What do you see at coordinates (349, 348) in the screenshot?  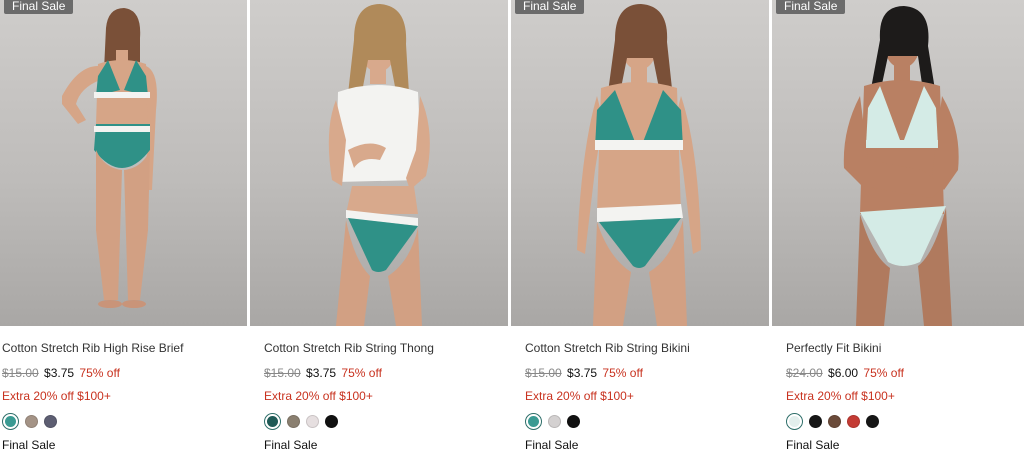 I see `product-title: Cotton Stretch Rib String Thong` at bounding box center [349, 348].